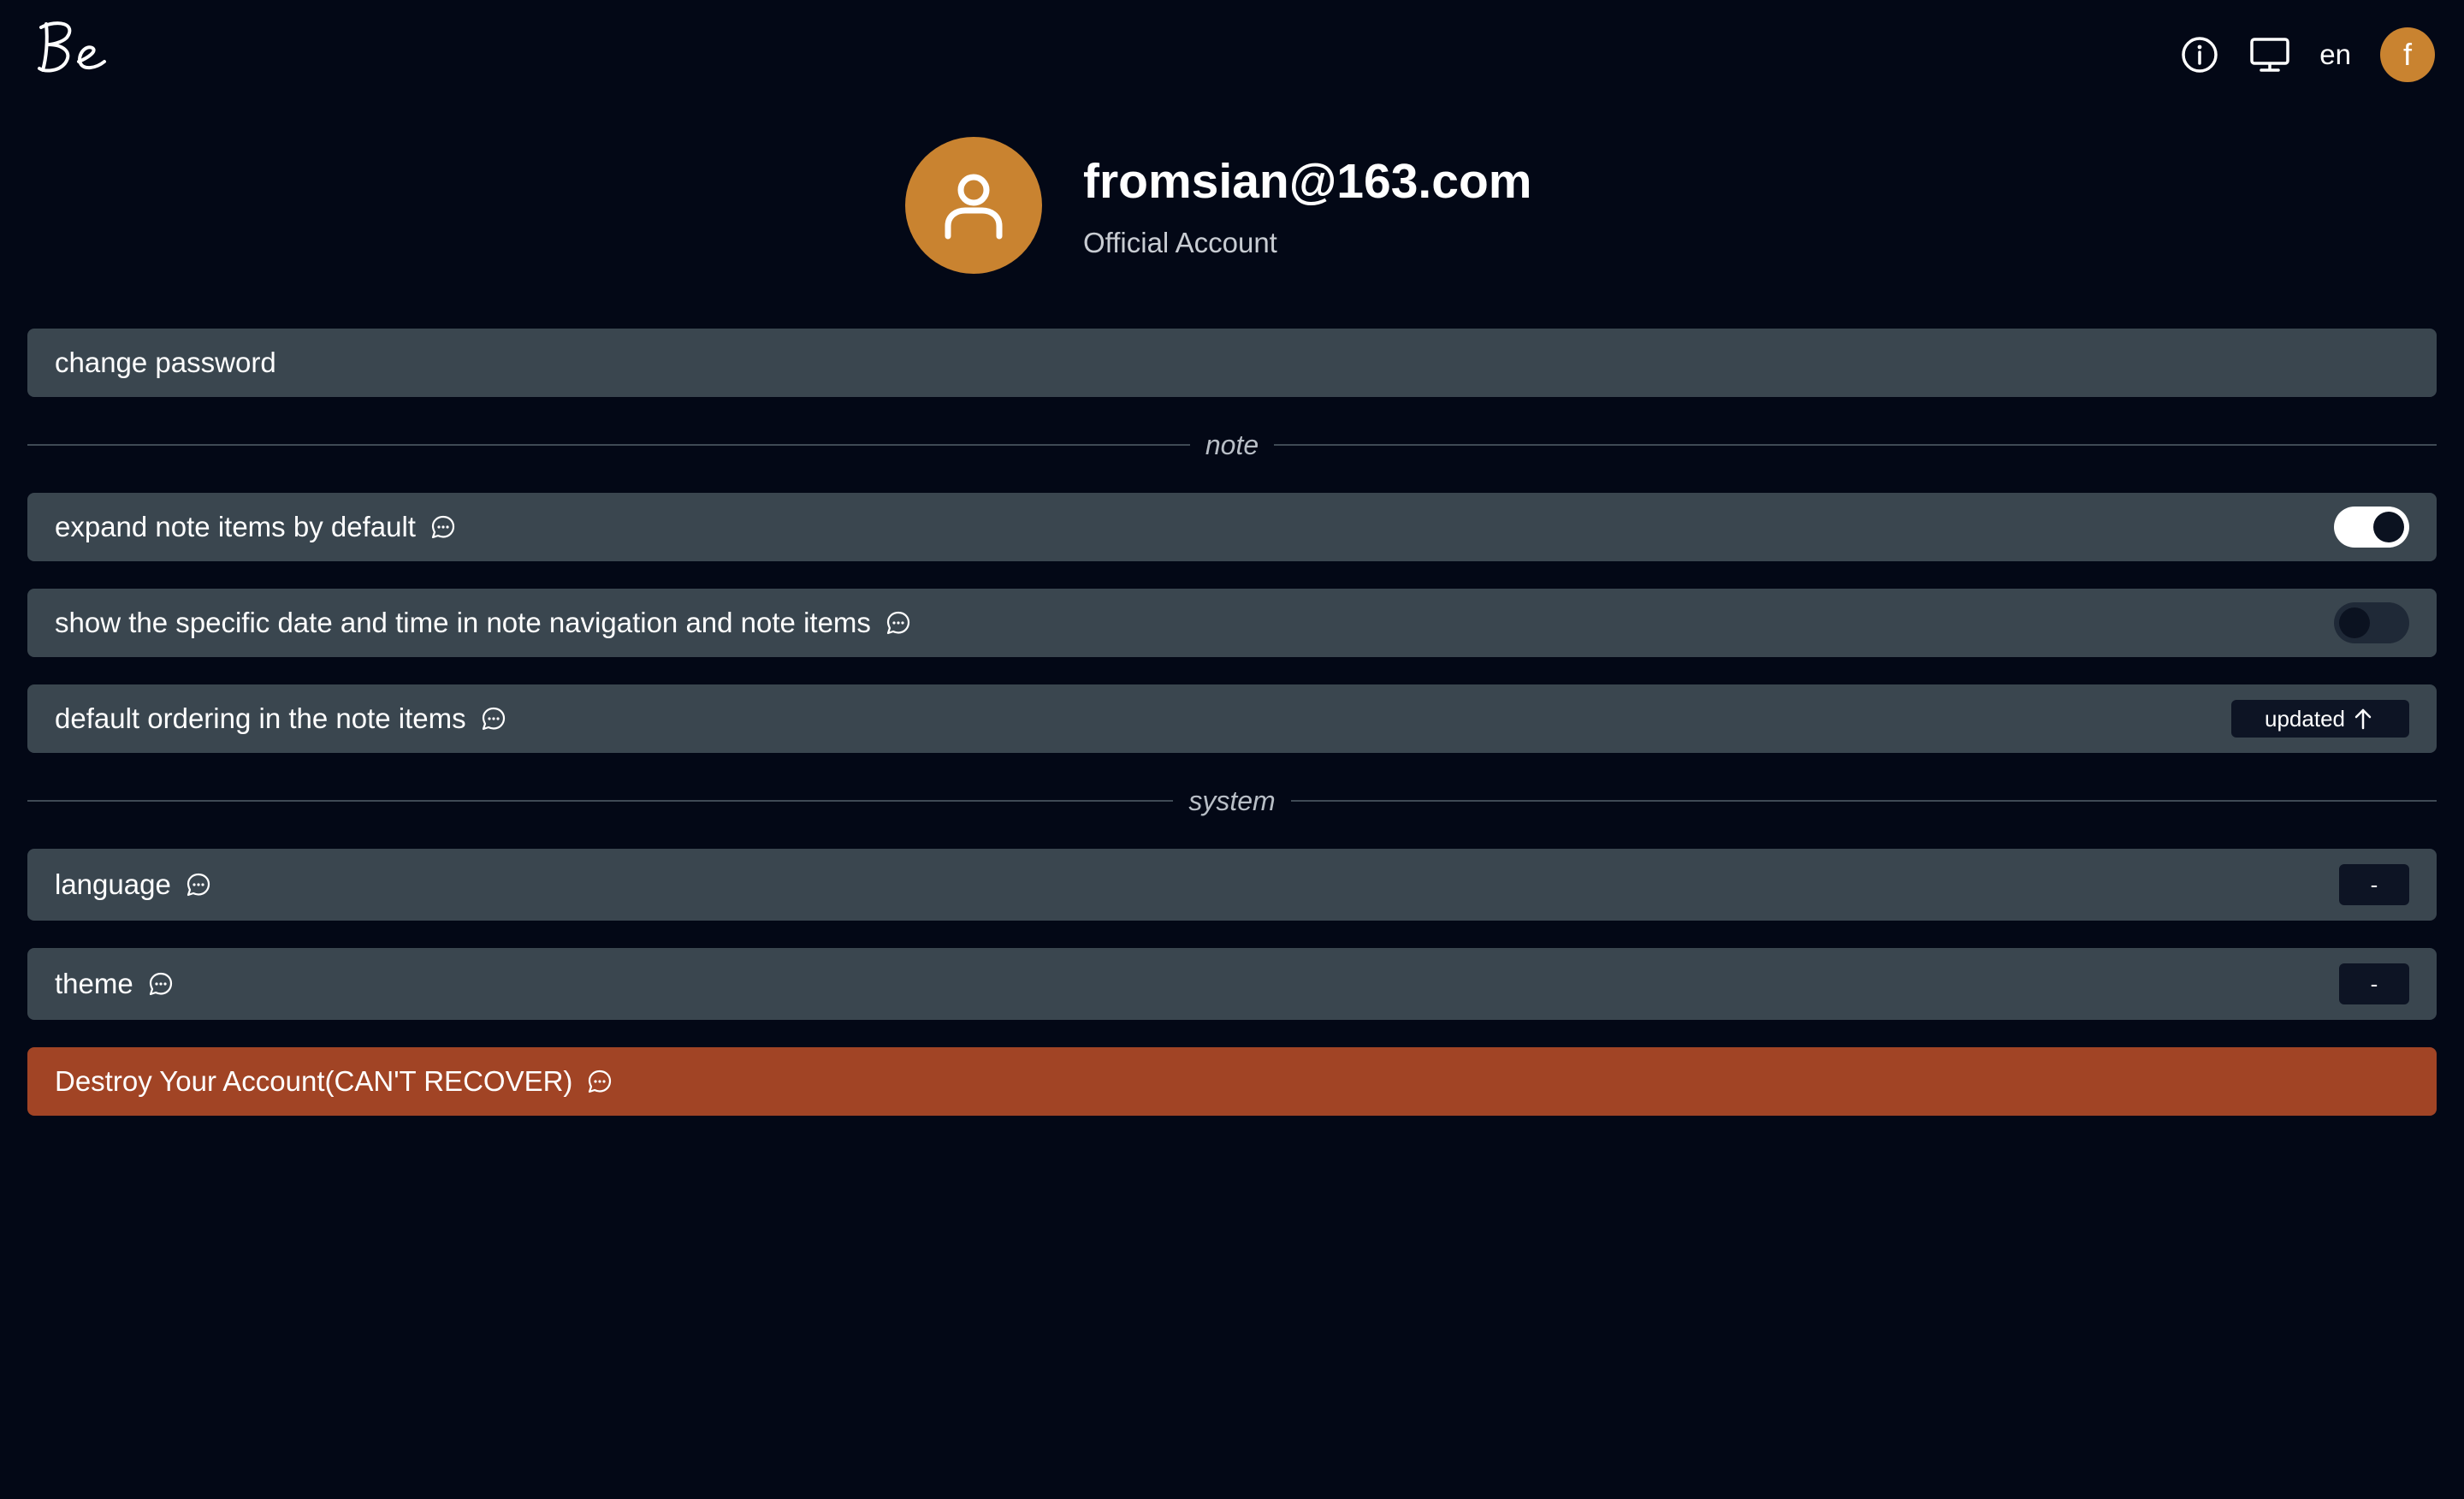 This screenshot has height=1499, width=2464. I want to click on theme-select-button: -, so click(2374, 983).